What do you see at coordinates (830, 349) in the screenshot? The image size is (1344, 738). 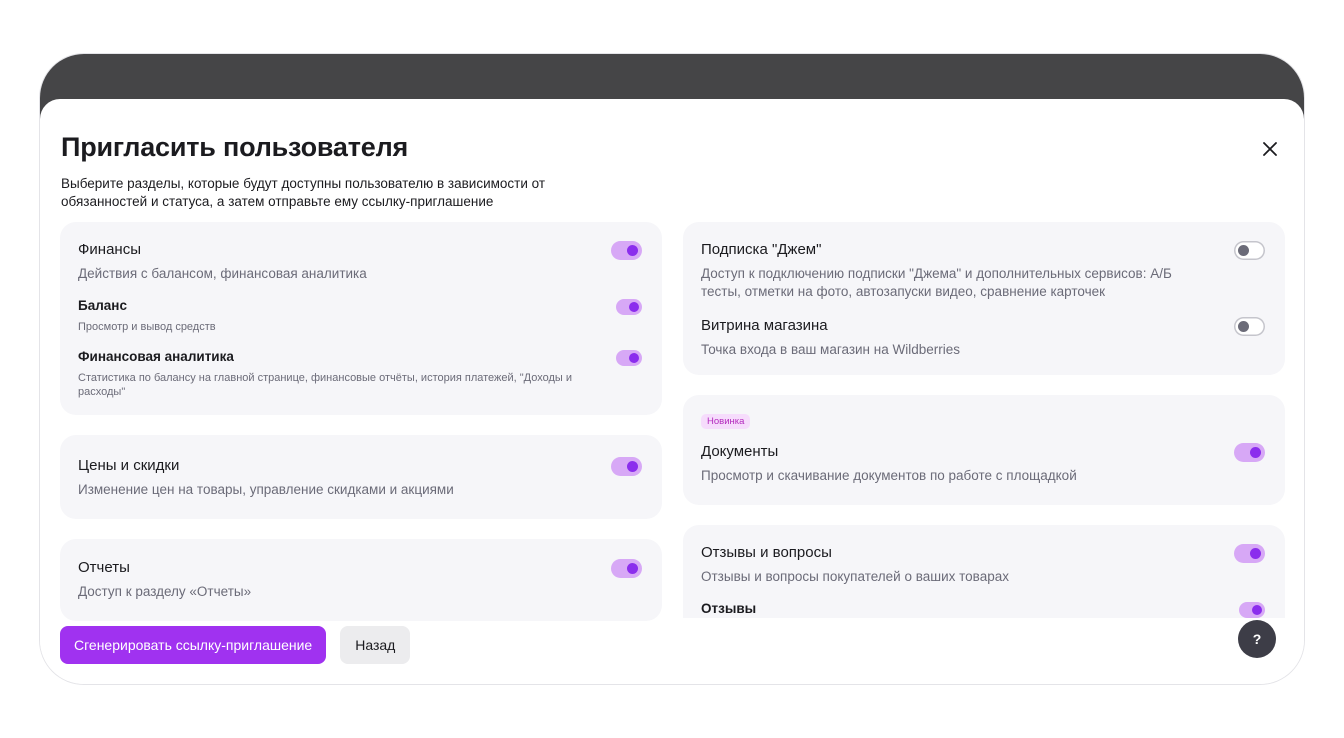 I see `section-description: Точка входа в ваш магазин на Wildberries` at bounding box center [830, 349].